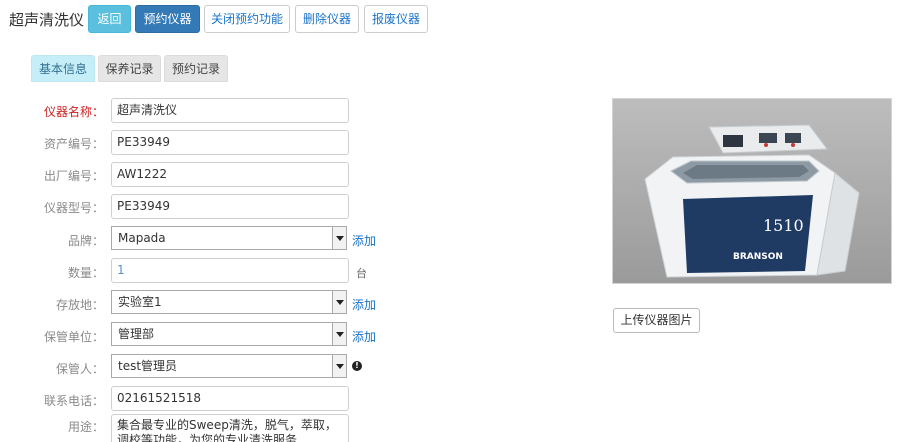 The height and width of the screenshot is (442, 900). Describe the element at coordinates (129, 68) in the screenshot. I see `tab-maintenance-records: 保养记录` at that location.